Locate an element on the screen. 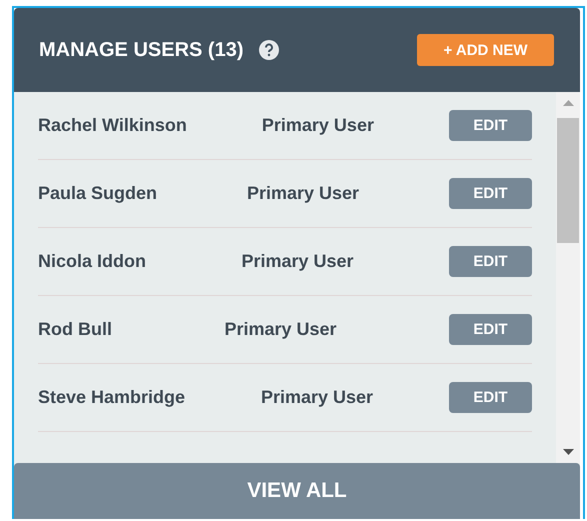 This screenshot has width=587, height=521. user-name: Rachel Wilkinson is located at coordinates (112, 125).